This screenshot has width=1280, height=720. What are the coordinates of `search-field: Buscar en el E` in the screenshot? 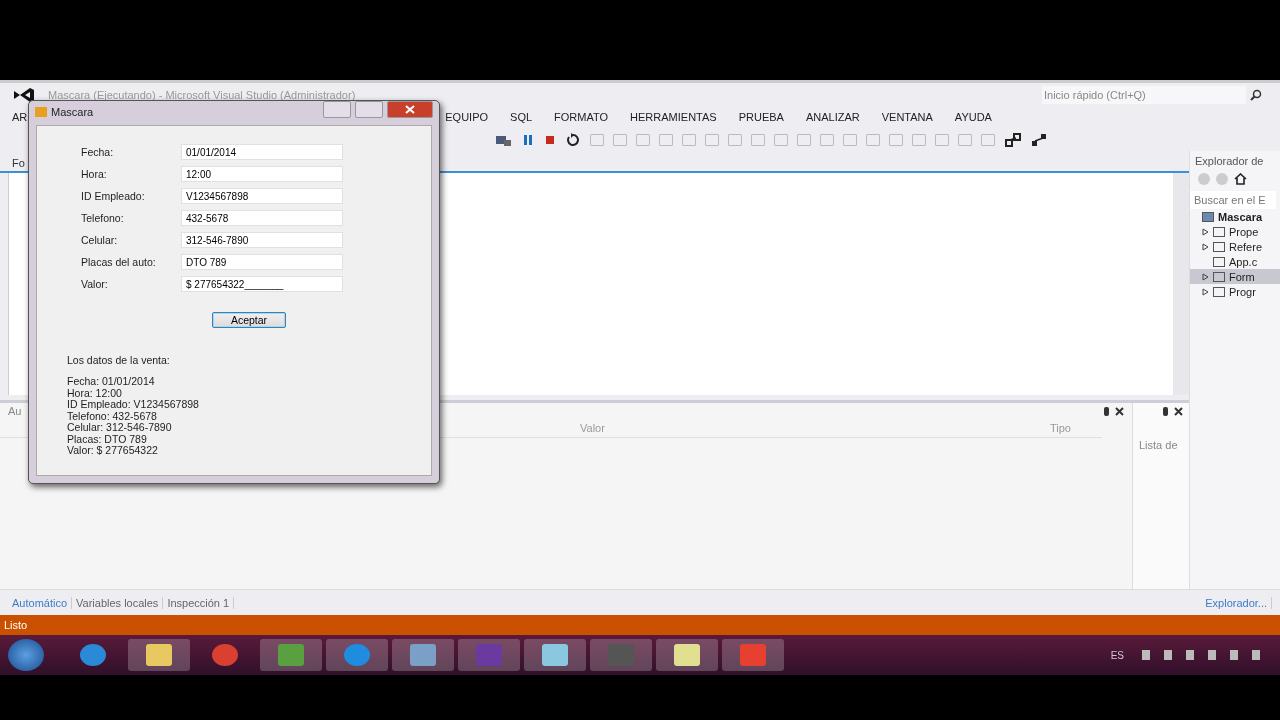 It's located at (1233, 200).